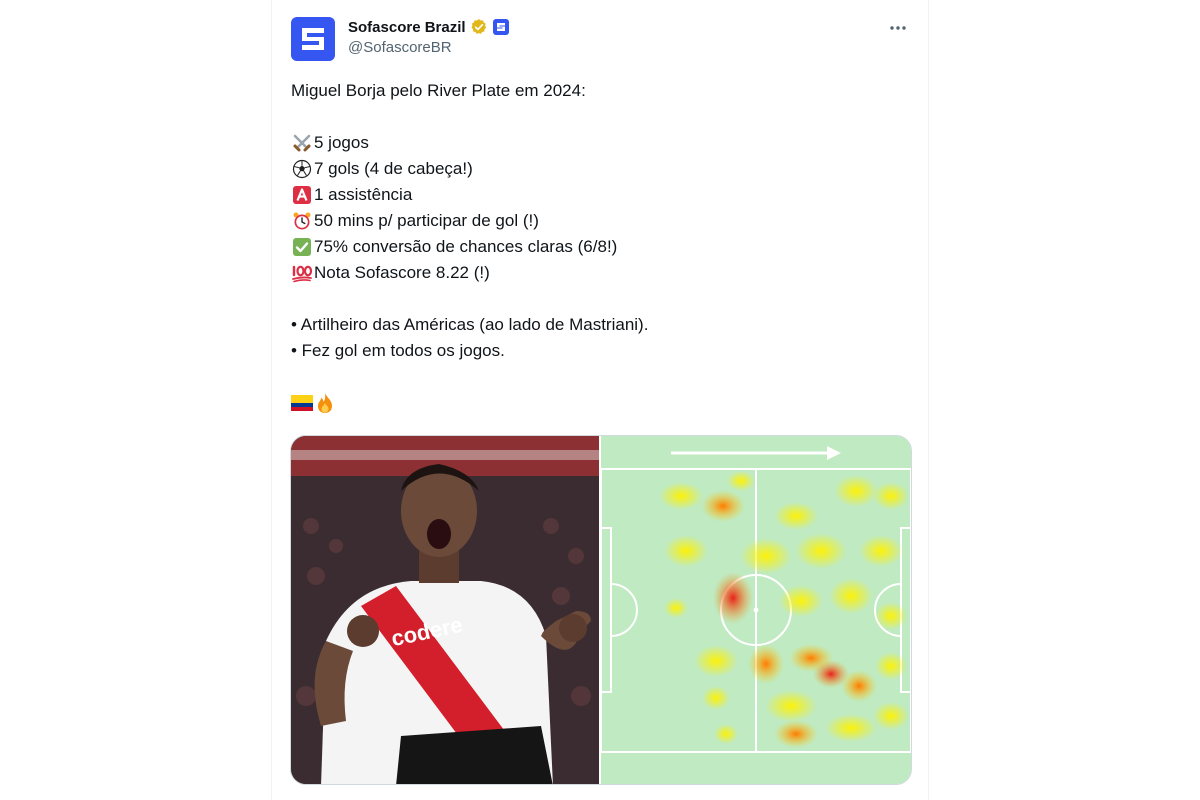 Image resolution: width=1200 pixels, height=800 pixels. What do you see at coordinates (407, 27) in the screenshot?
I see `display-name: Sofascore Brazil` at bounding box center [407, 27].